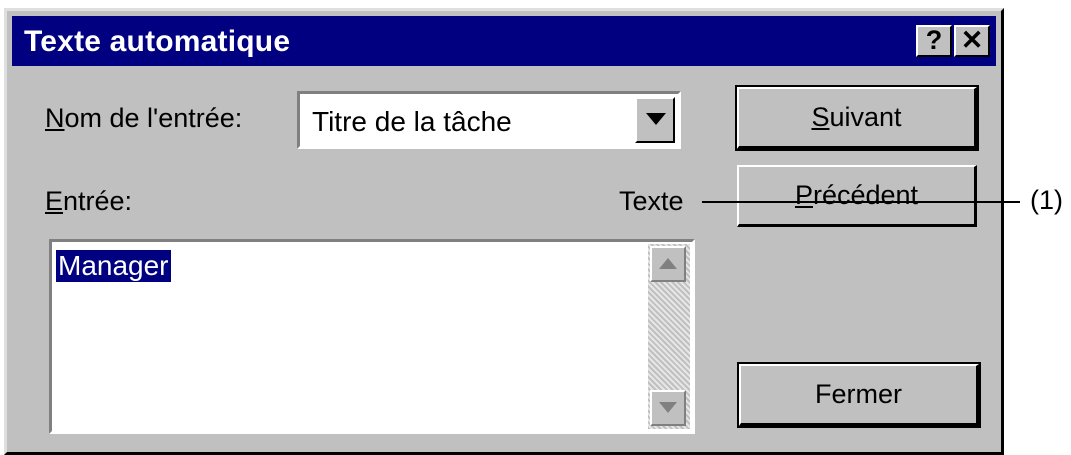 Image resolution: width=1071 pixels, height=455 pixels. I want to click on close-button: ✕, so click(972, 41).